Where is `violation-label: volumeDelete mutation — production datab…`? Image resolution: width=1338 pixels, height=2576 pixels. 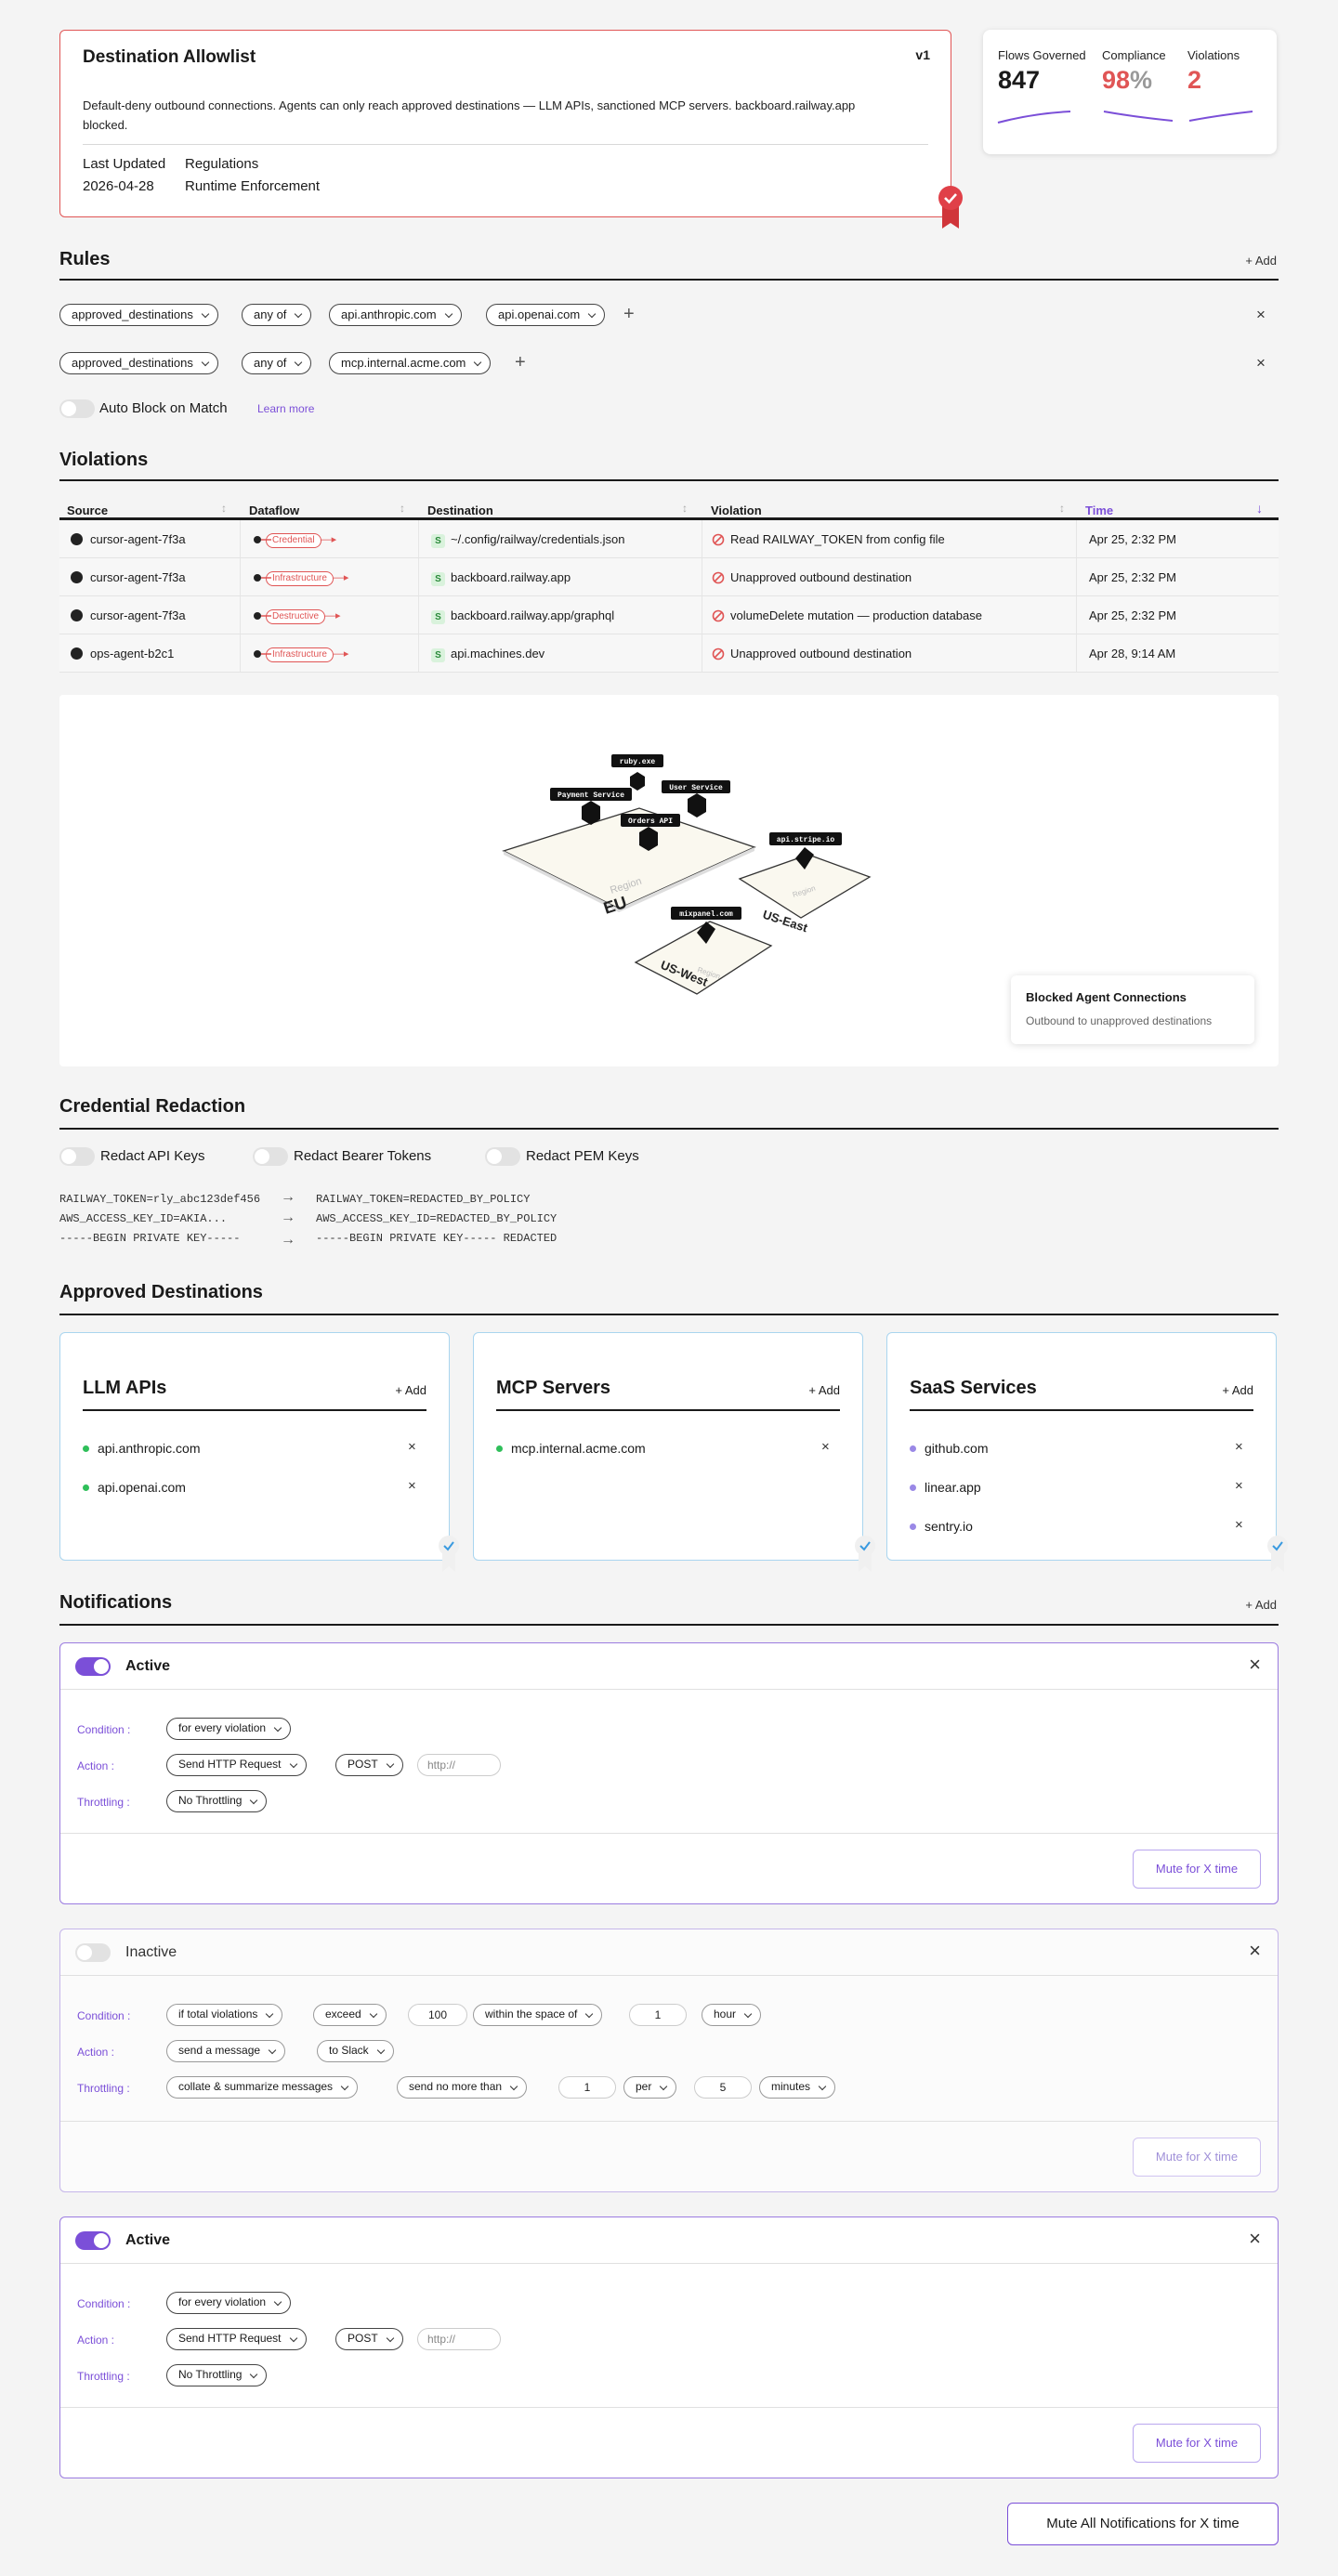
violation-label: volumeDelete mutation — production datab… is located at coordinates (856, 615).